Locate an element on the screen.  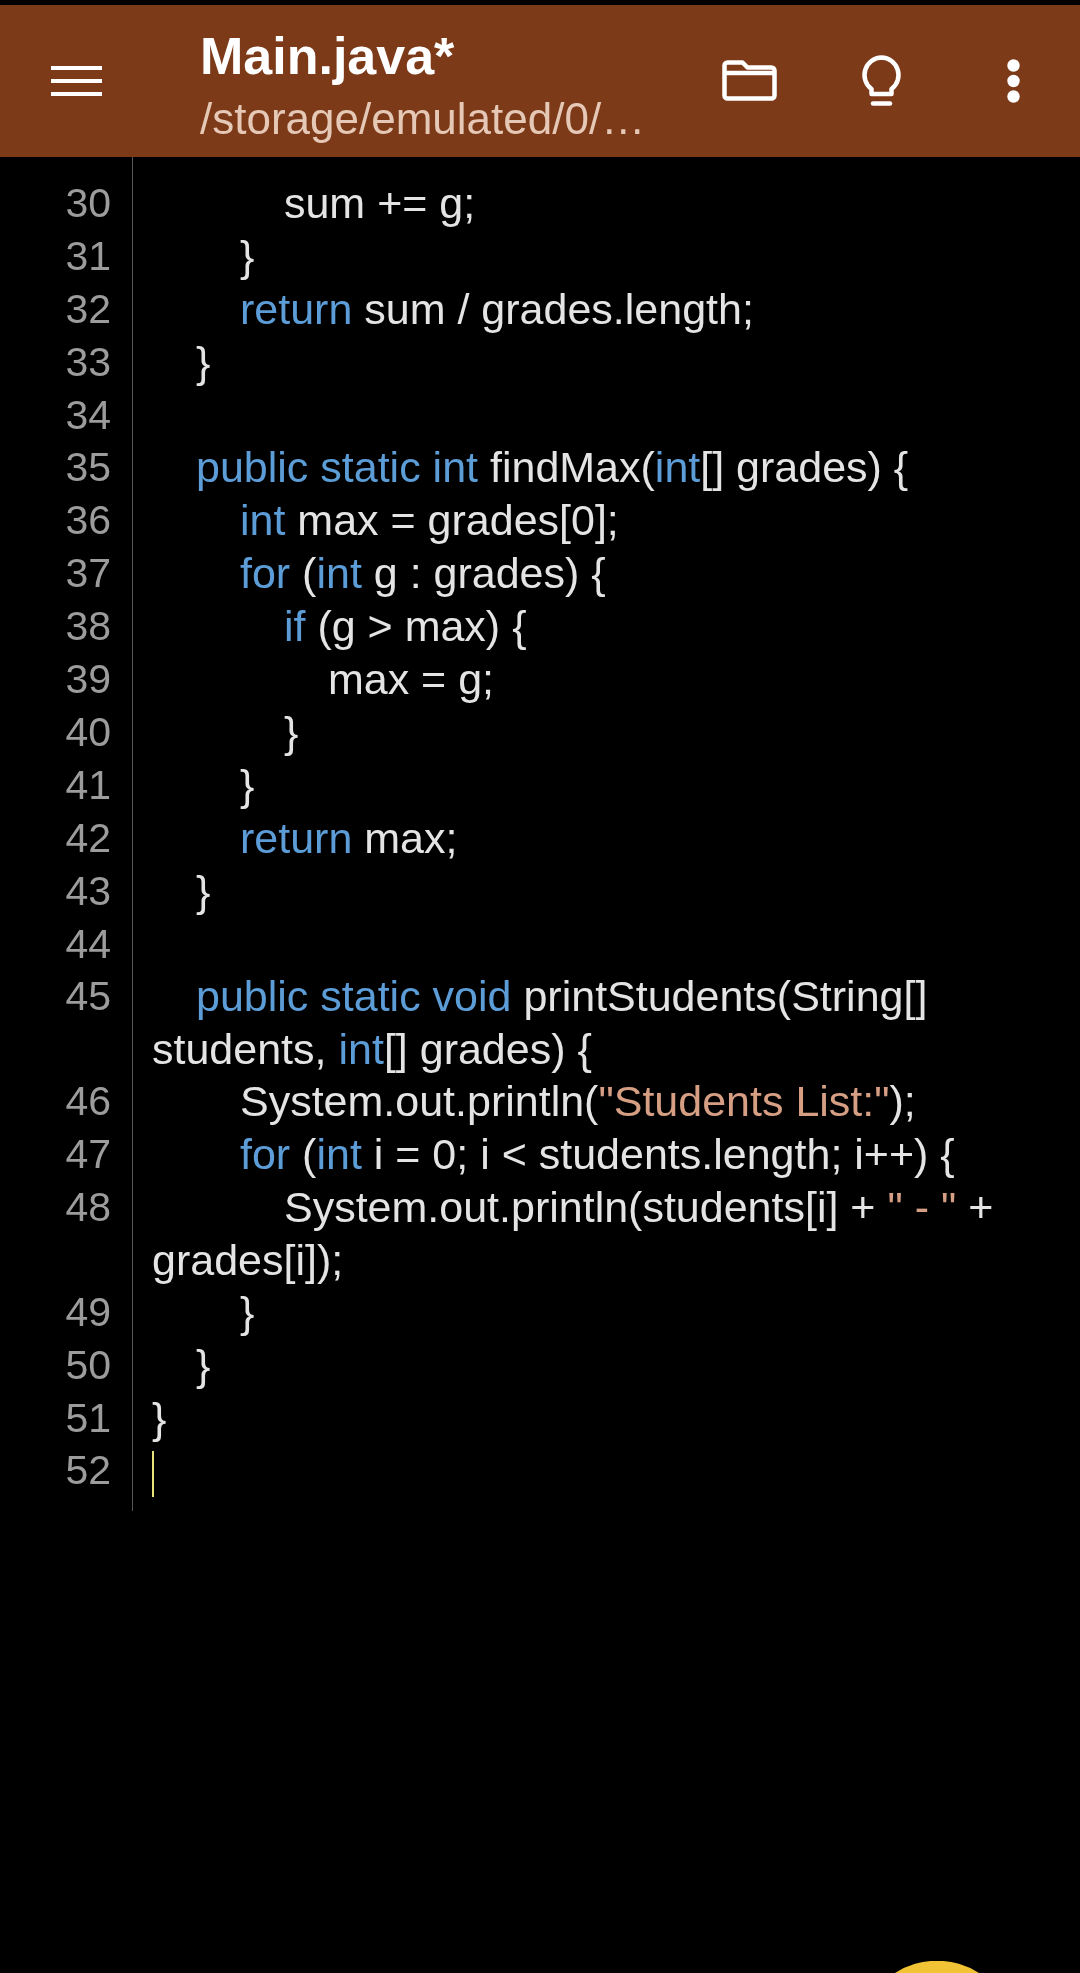
code-line: for (int g : grades) { is located at coordinates (422, 573).